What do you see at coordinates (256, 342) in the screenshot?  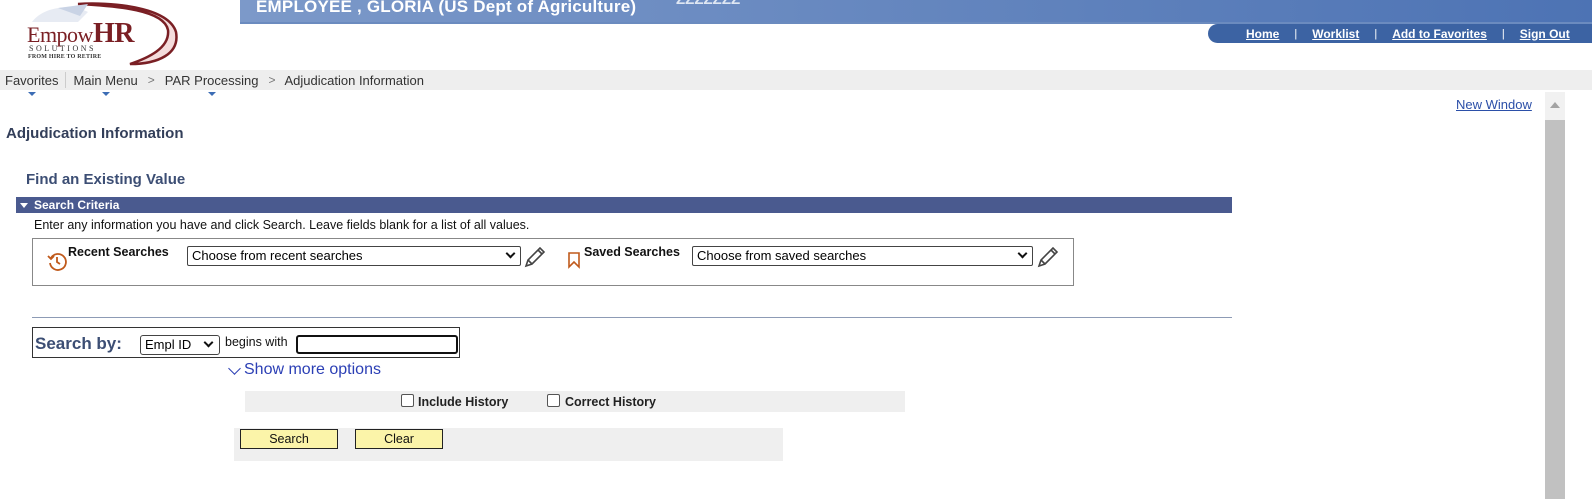 I see `operator-label: begins with` at bounding box center [256, 342].